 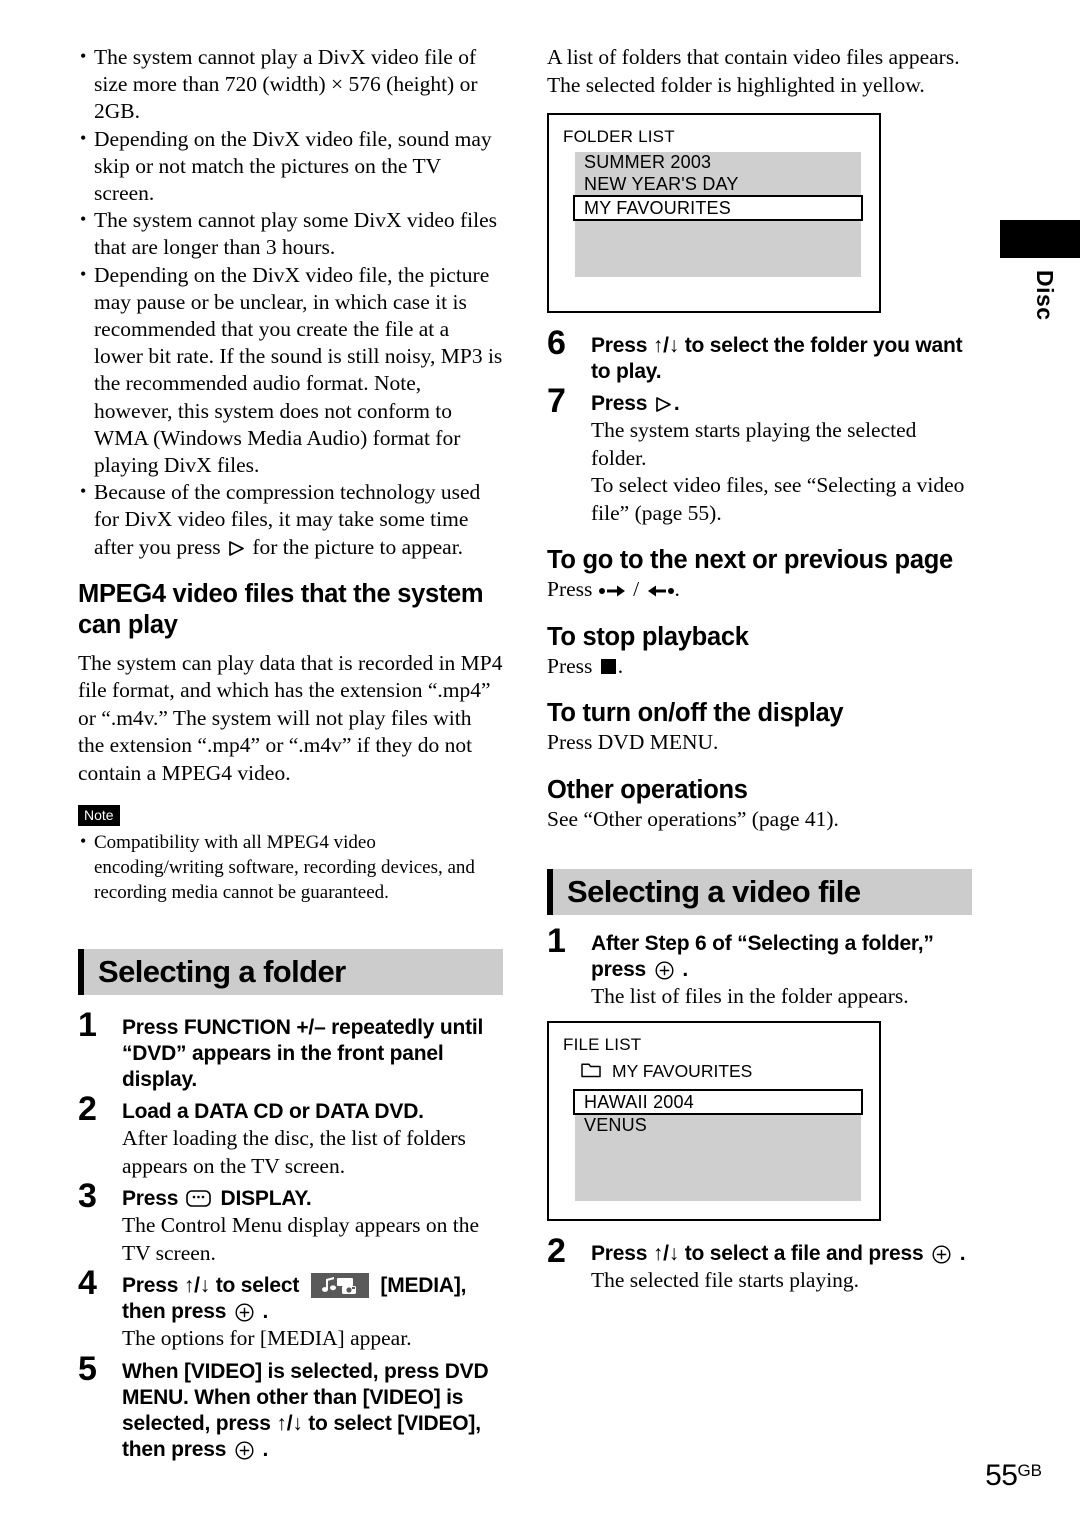 What do you see at coordinates (725, 1279) in the screenshot?
I see `video-step-2-body: The selected file starts playing.` at bounding box center [725, 1279].